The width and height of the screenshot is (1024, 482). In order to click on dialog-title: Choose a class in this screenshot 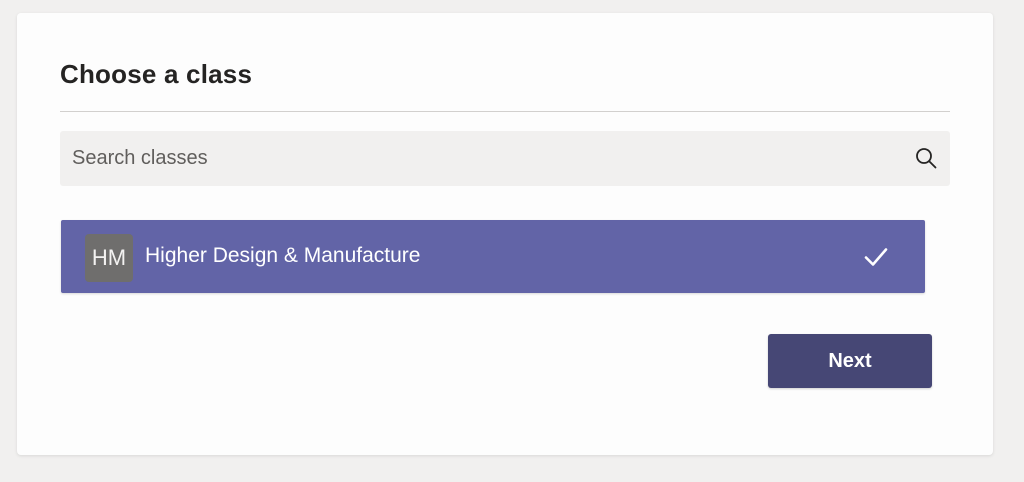, I will do `click(156, 74)`.